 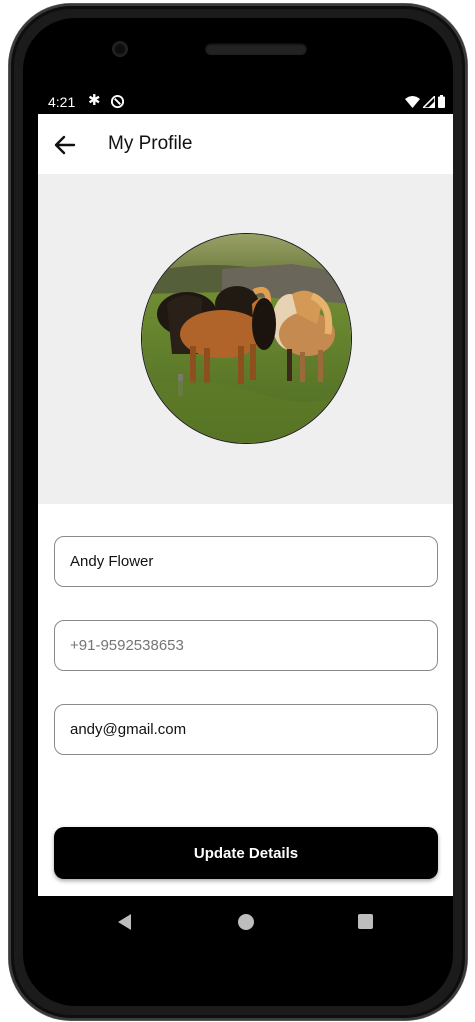 I want to click on system-nav-bar, so click(x=245, y=922).